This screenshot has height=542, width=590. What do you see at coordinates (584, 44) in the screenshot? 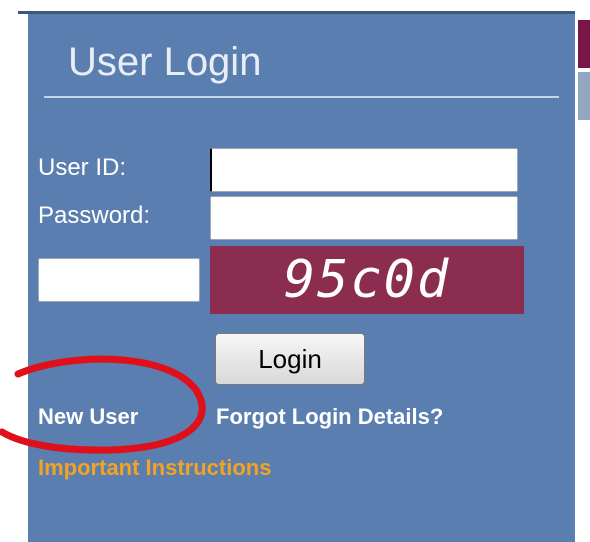
I see `adjacent-panel-strip-maroon` at bounding box center [584, 44].